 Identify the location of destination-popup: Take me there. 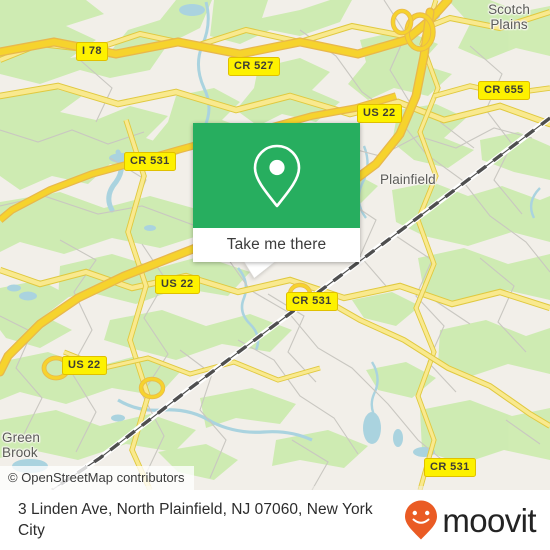
(276, 192).